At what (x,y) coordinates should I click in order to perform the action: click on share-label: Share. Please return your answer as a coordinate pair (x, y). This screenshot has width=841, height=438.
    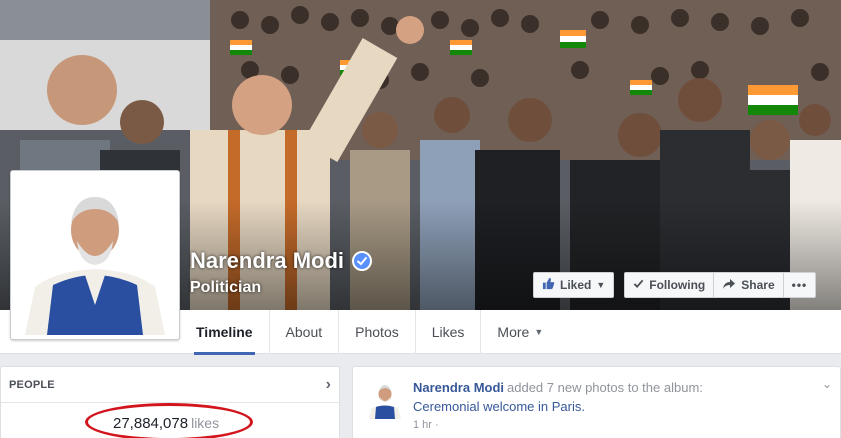
    Looking at the image, I should click on (758, 285).